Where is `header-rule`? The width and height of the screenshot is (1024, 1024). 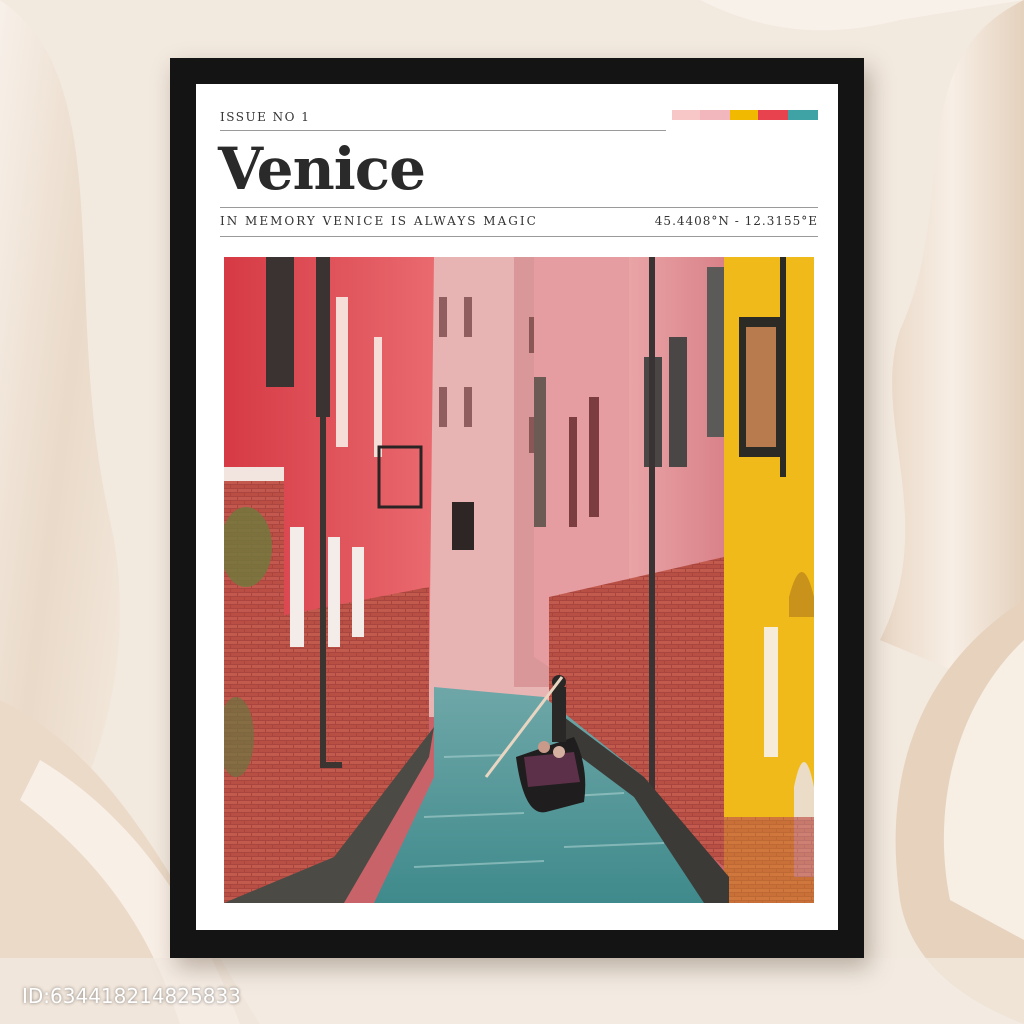 header-rule is located at coordinates (443, 130).